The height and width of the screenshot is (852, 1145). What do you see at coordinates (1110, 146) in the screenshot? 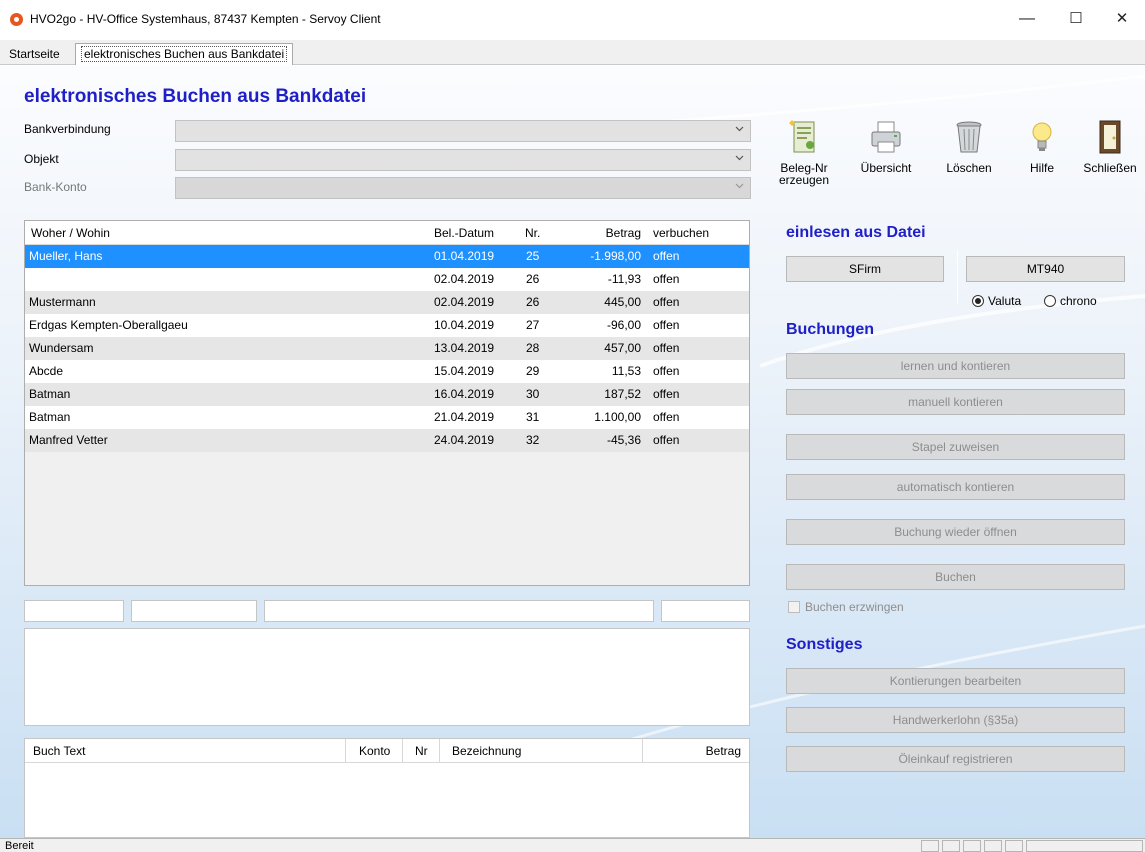
I see `schliessen-button: Schließen` at bounding box center [1110, 146].